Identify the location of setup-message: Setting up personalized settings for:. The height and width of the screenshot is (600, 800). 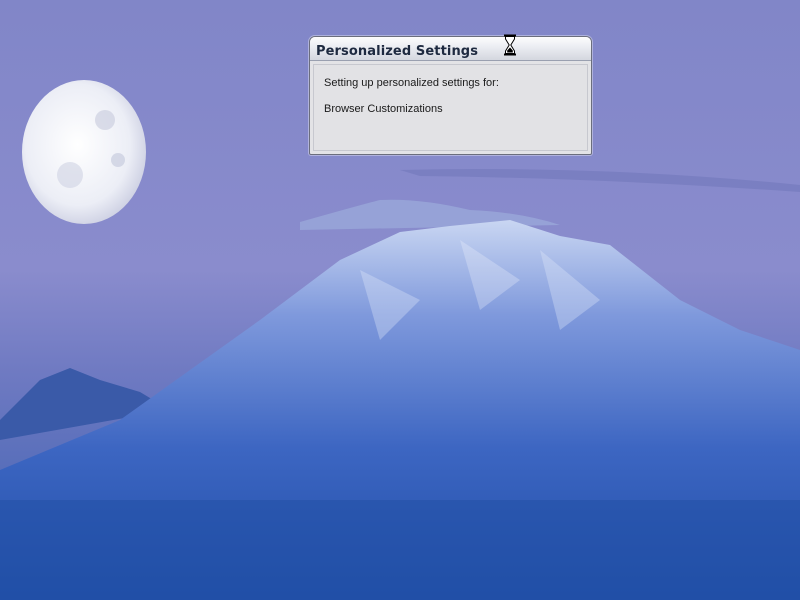
(411, 83).